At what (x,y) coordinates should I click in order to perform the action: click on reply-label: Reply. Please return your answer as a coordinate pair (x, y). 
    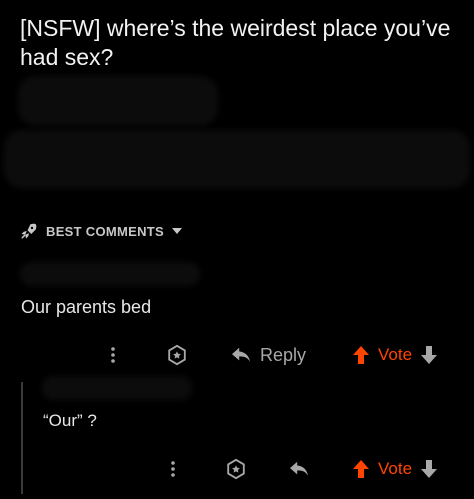
    Looking at the image, I should click on (283, 354).